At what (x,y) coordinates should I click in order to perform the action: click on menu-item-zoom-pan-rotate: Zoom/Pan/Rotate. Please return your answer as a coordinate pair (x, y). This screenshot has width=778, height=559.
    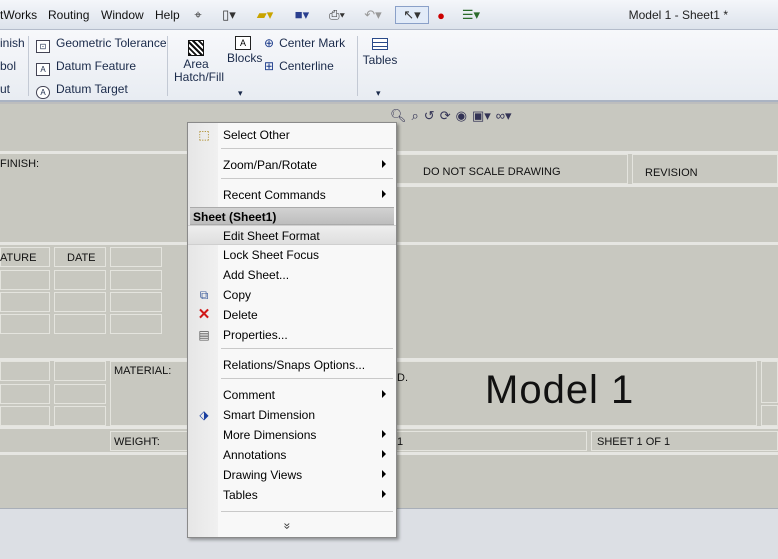
    Looking at the image, I should click on (292, 165).